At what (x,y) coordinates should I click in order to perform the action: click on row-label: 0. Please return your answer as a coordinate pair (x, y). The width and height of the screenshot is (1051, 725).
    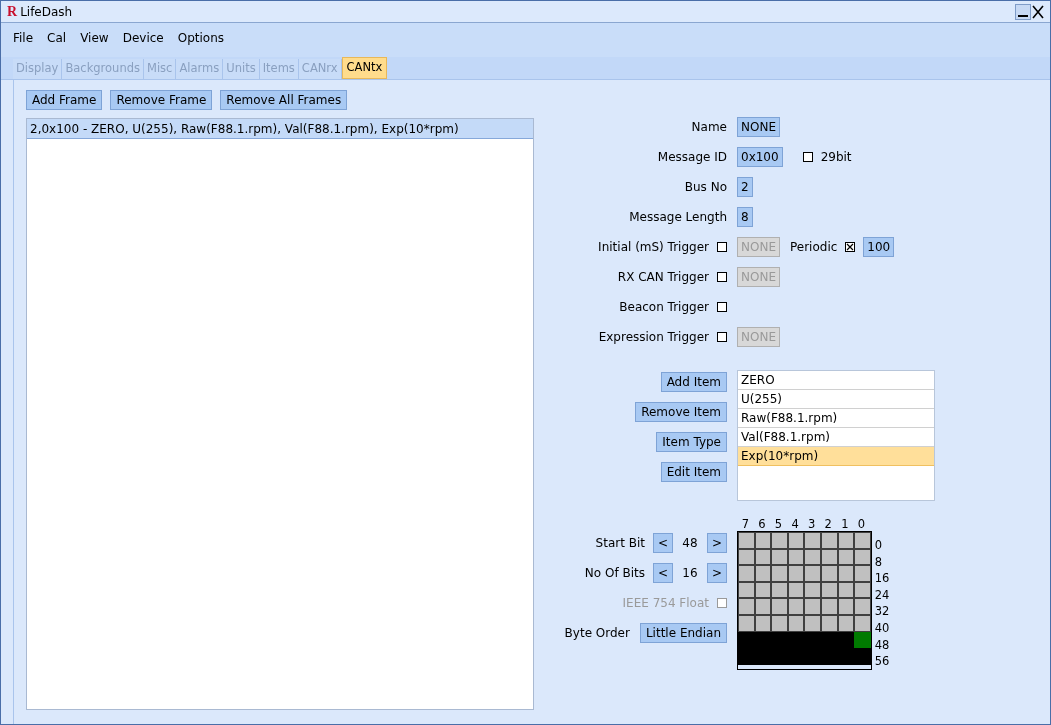
    Looking at the image, I should click on (879, 545).